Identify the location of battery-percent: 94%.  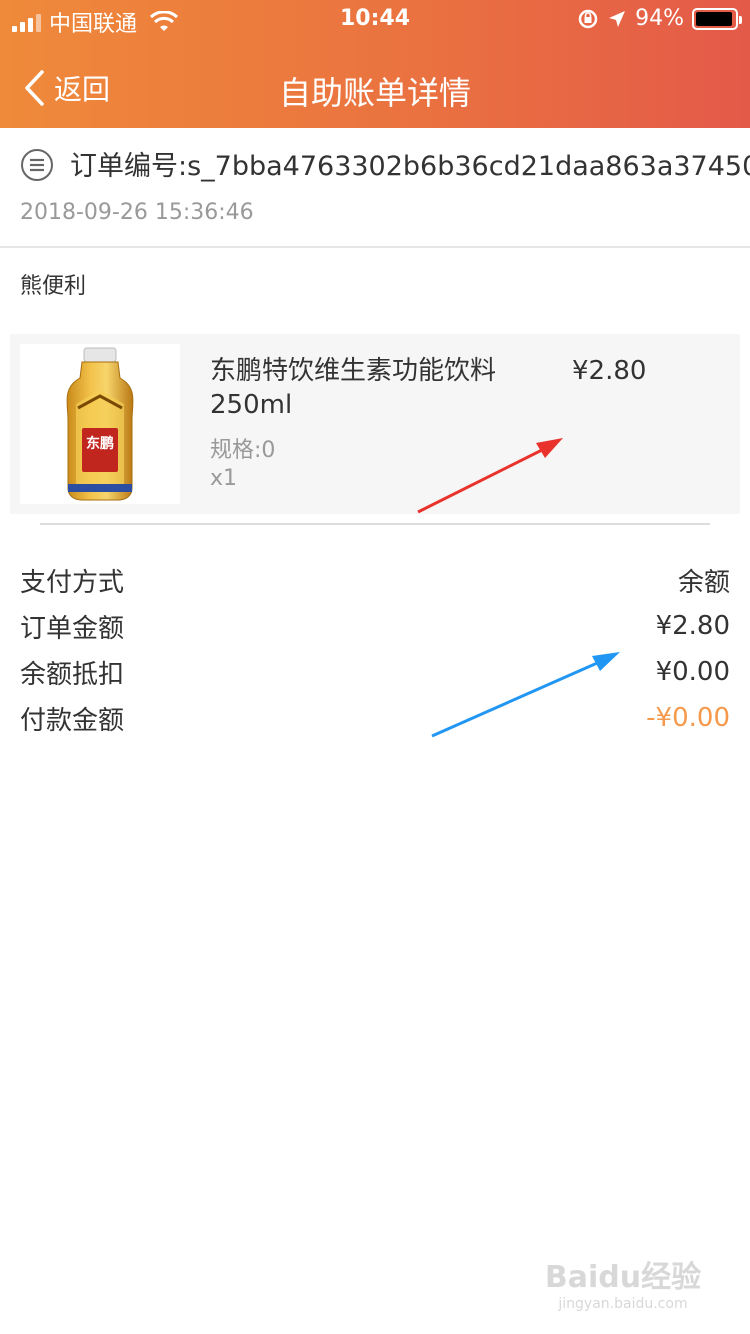
(659, 18).